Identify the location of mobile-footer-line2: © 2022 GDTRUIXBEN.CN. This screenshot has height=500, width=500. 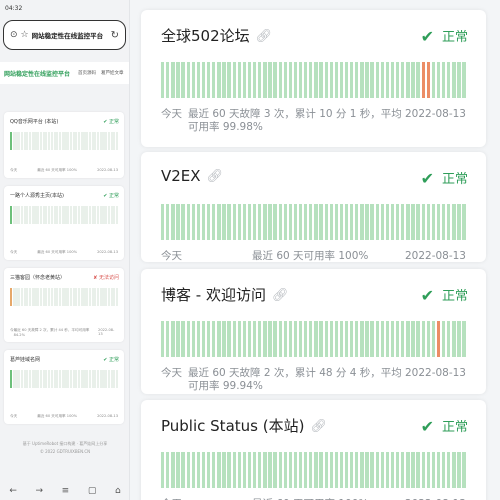
(64, 452).